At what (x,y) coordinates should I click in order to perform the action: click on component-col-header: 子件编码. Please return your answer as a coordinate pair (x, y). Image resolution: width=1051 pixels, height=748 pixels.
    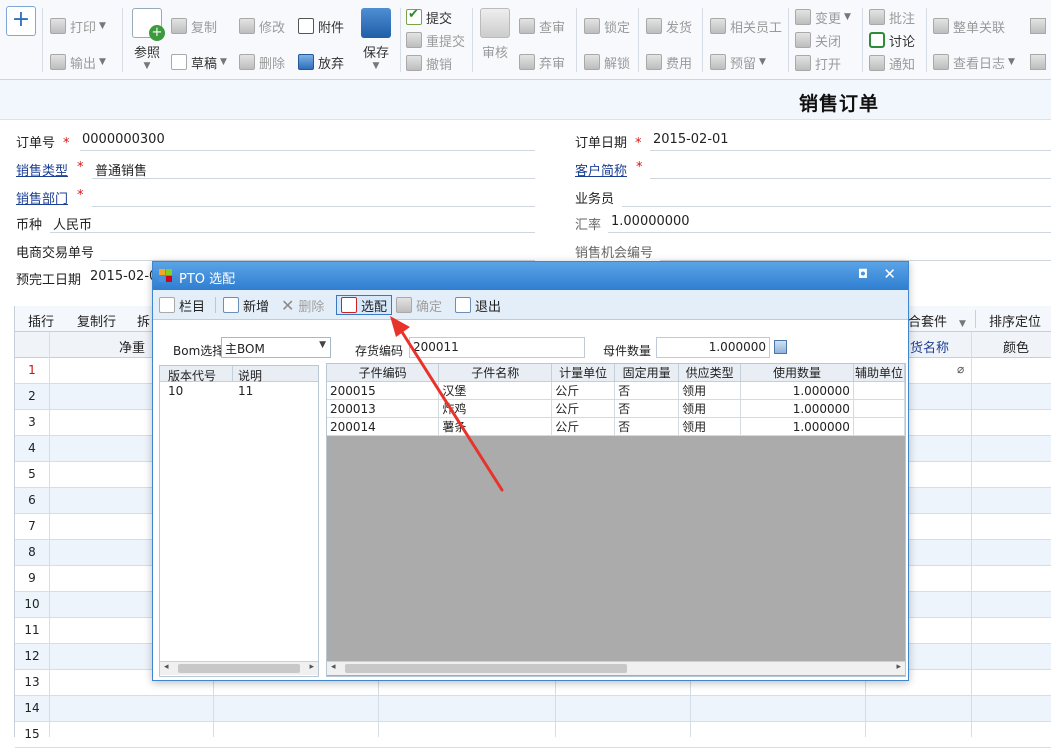
    Looking at the image, I should click on (383, 373).